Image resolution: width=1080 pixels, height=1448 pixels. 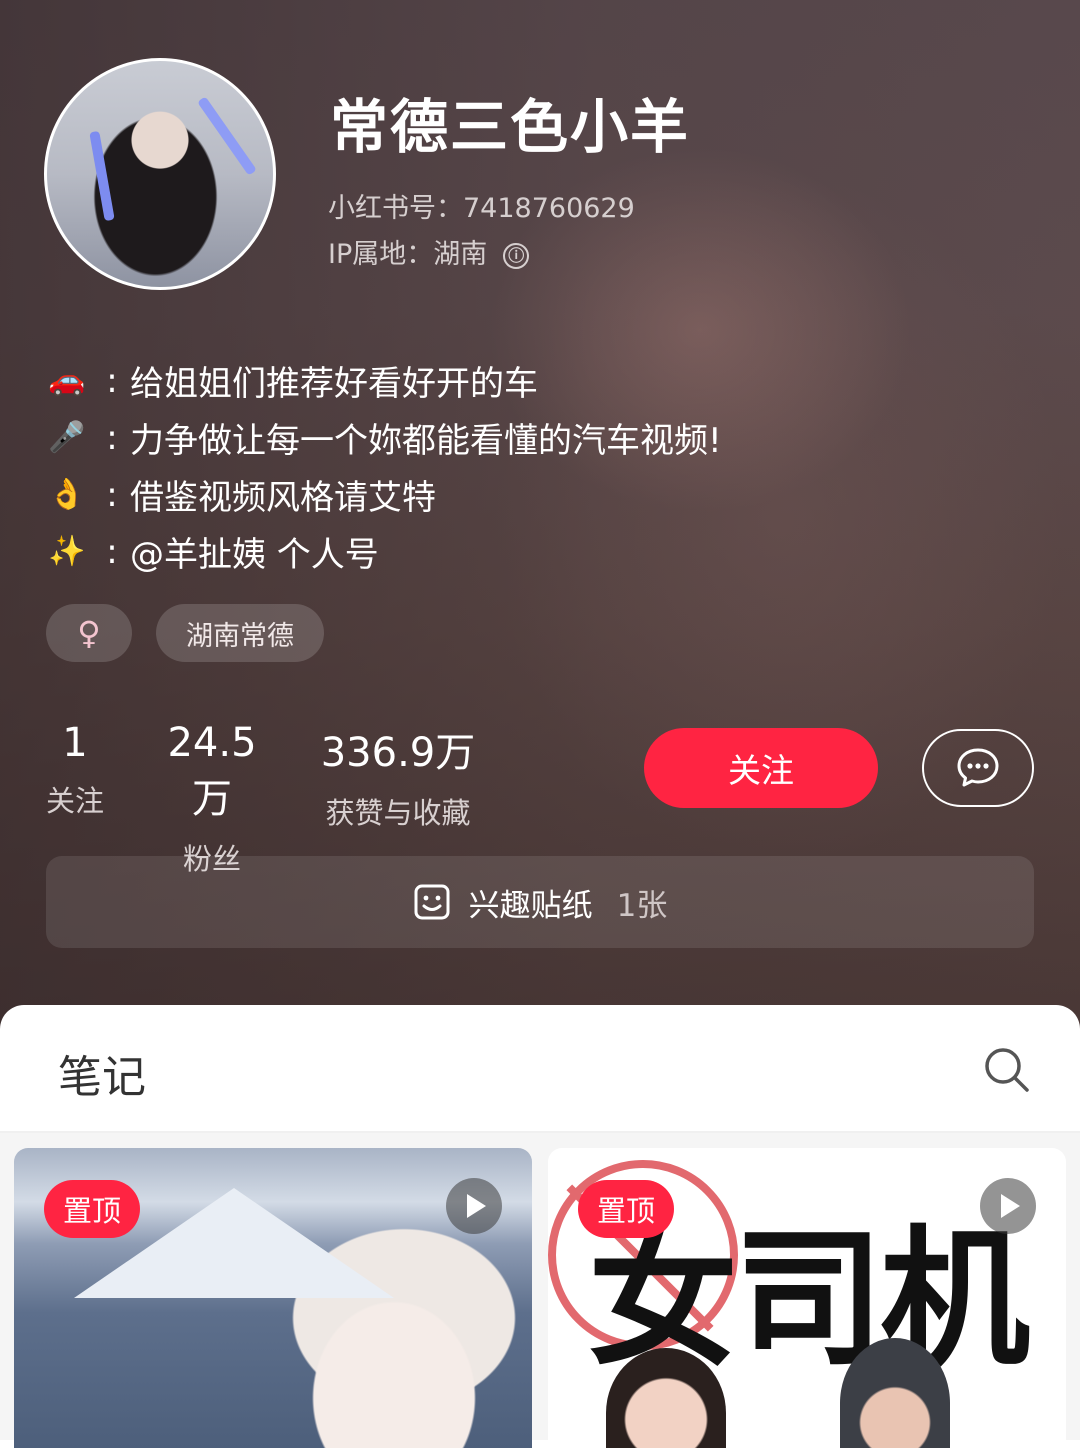 I want to click on sticker-label: 兴趣贴纸, so click(x=530, y=905).